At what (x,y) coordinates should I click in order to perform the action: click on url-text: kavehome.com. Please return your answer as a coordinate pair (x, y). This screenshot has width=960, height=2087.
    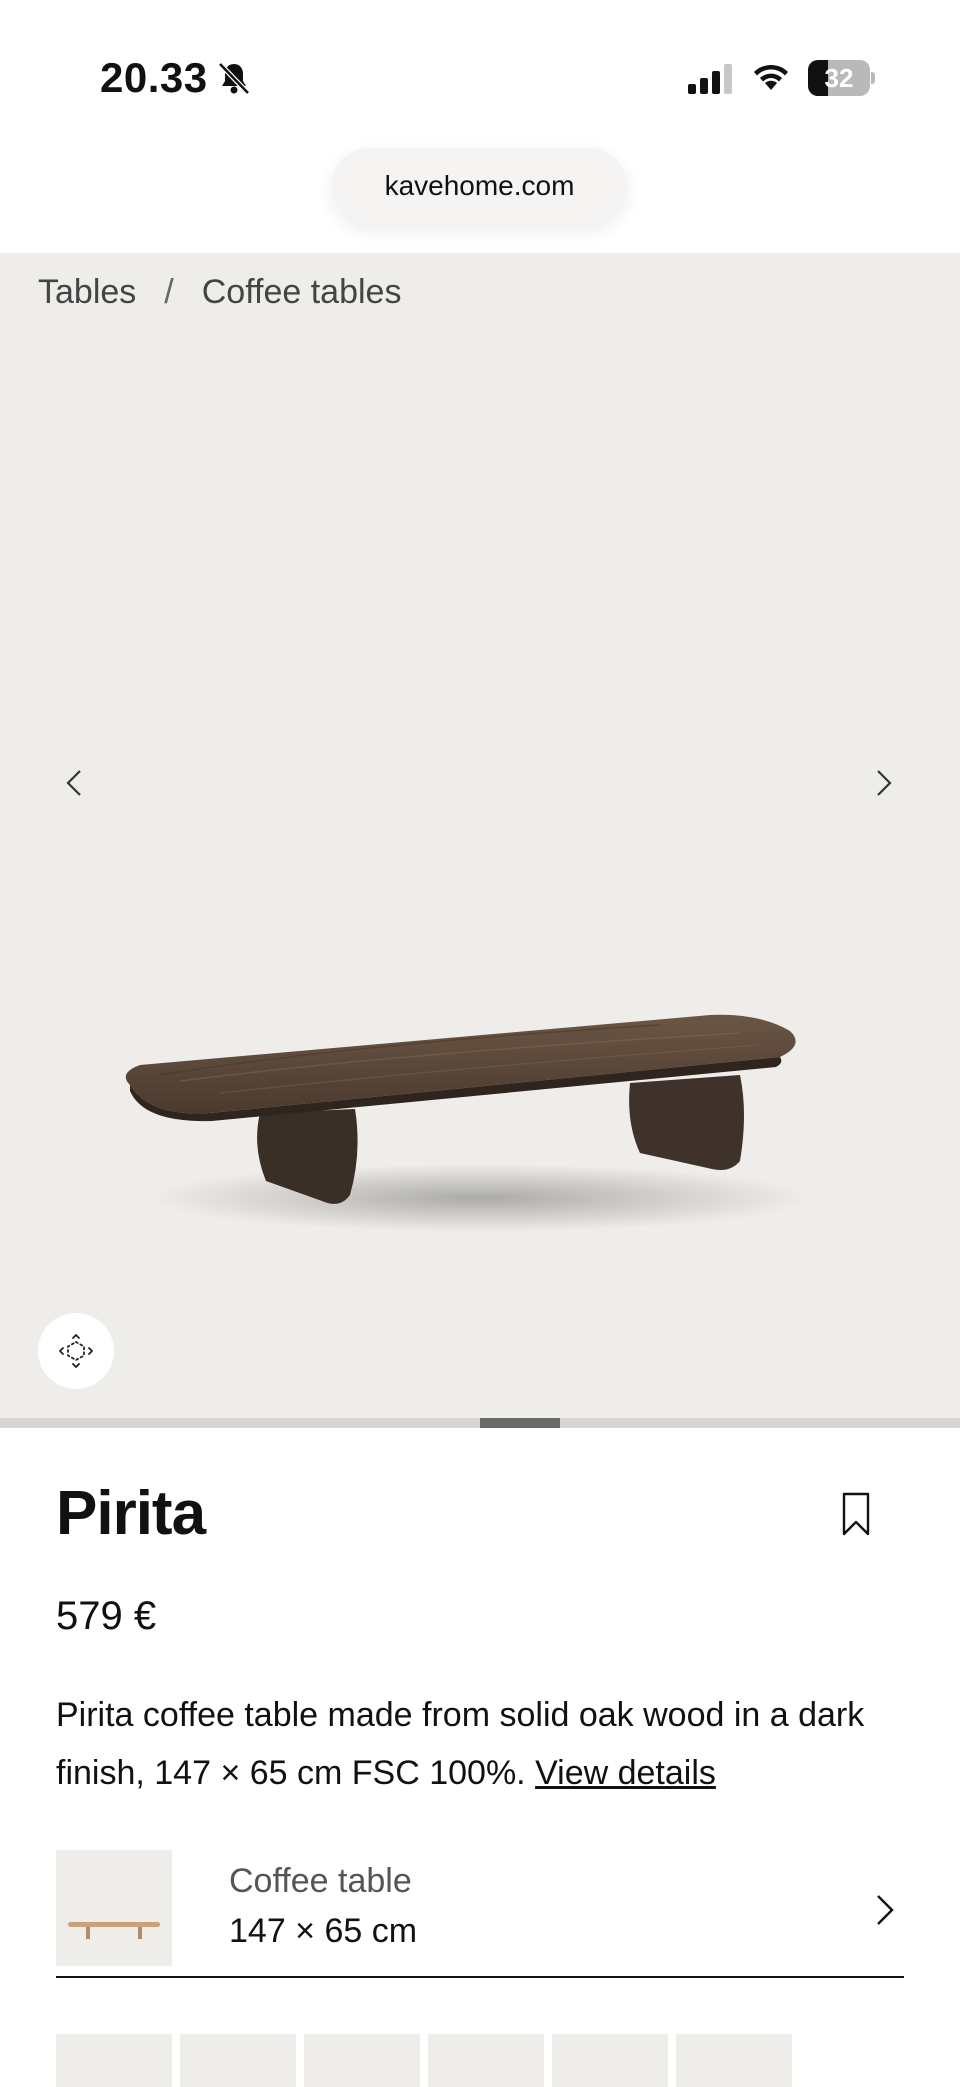
    Looking at the image, I should click on (479, 185).